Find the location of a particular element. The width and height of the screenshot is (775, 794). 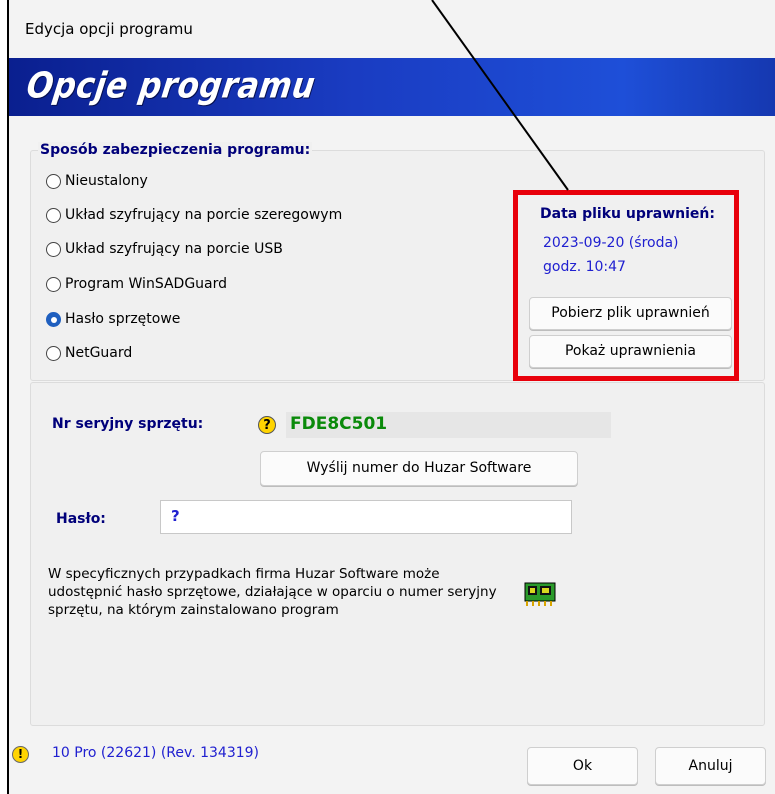

annotation-arrow is located at coordinates (500, 95).